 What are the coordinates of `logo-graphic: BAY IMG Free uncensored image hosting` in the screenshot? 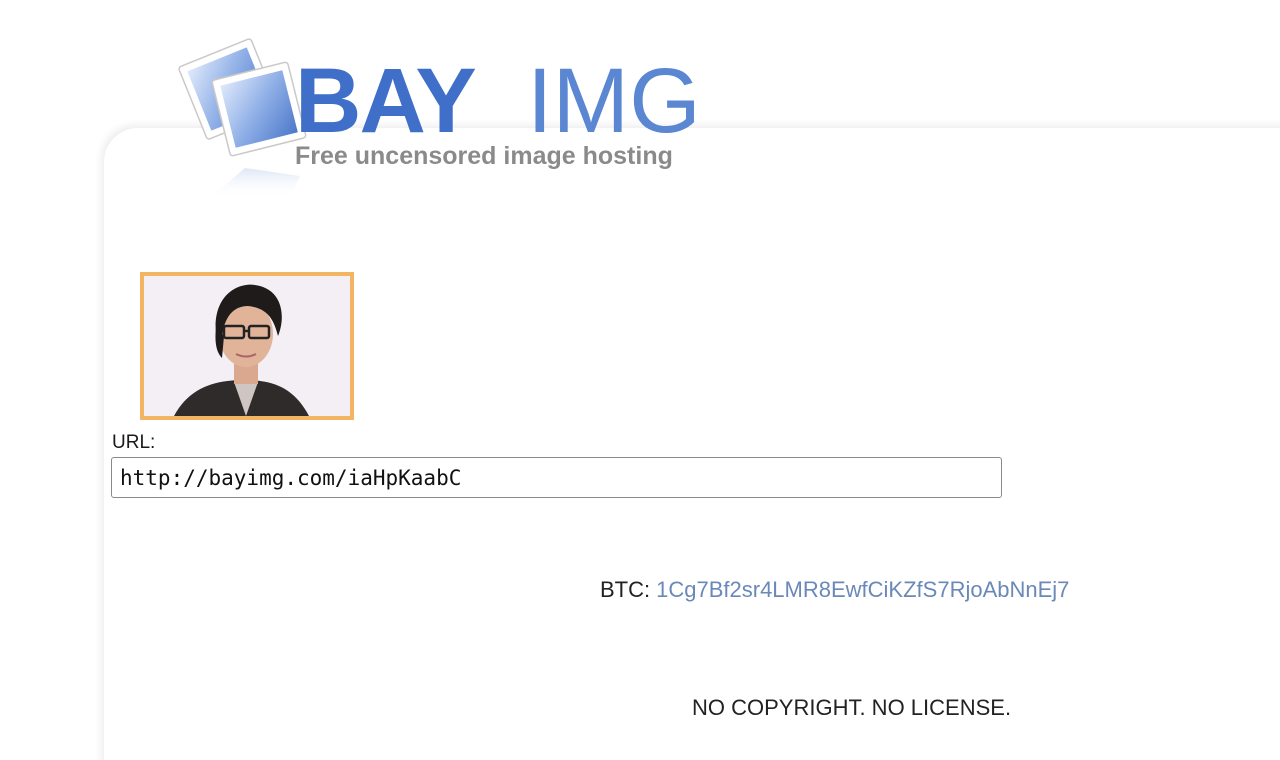 It's located at (439, 118).